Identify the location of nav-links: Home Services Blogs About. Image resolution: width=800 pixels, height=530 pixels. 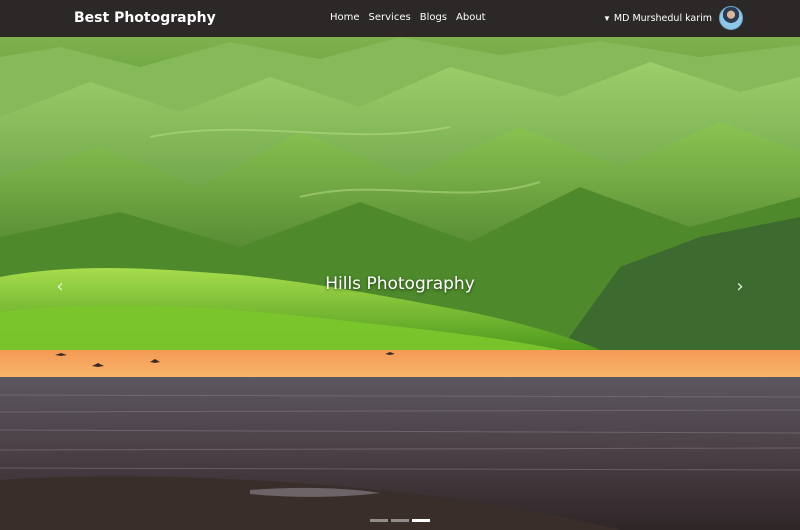
(408, 17).